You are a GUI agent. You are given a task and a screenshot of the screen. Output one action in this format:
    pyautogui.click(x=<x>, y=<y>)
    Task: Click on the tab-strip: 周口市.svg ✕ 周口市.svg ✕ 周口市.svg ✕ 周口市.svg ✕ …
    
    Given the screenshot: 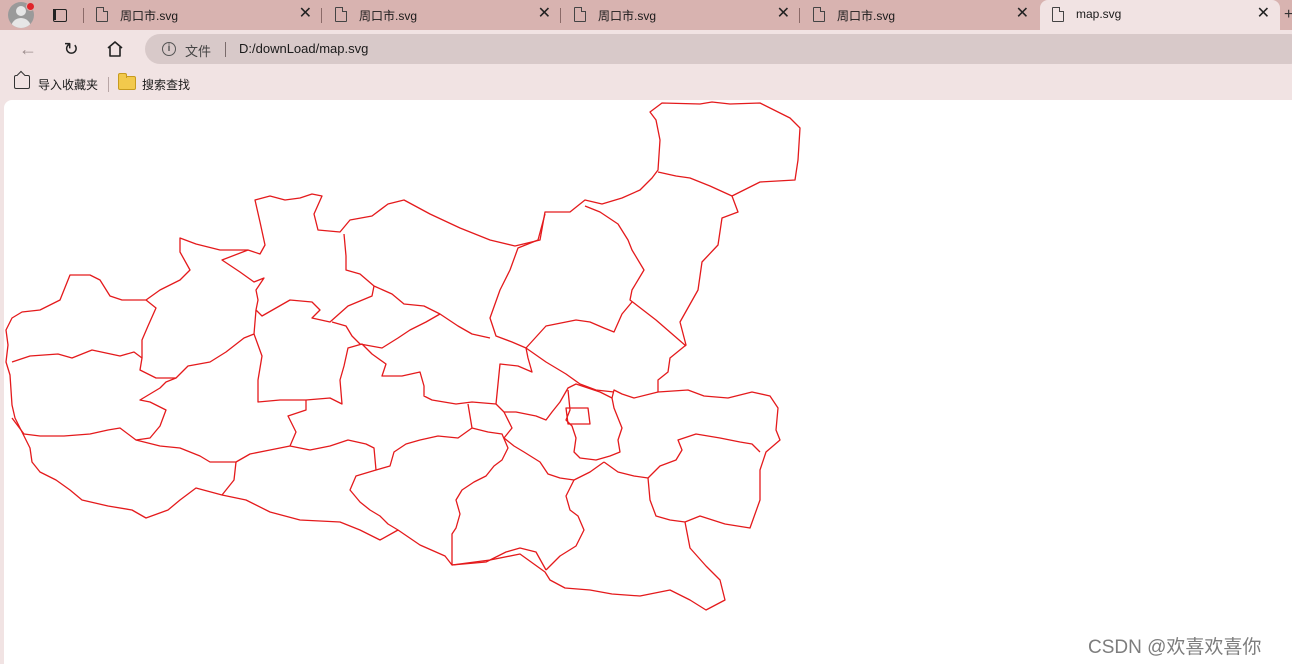 What is the action you would take?
    pyautogui.click(x=646, y=15)
    